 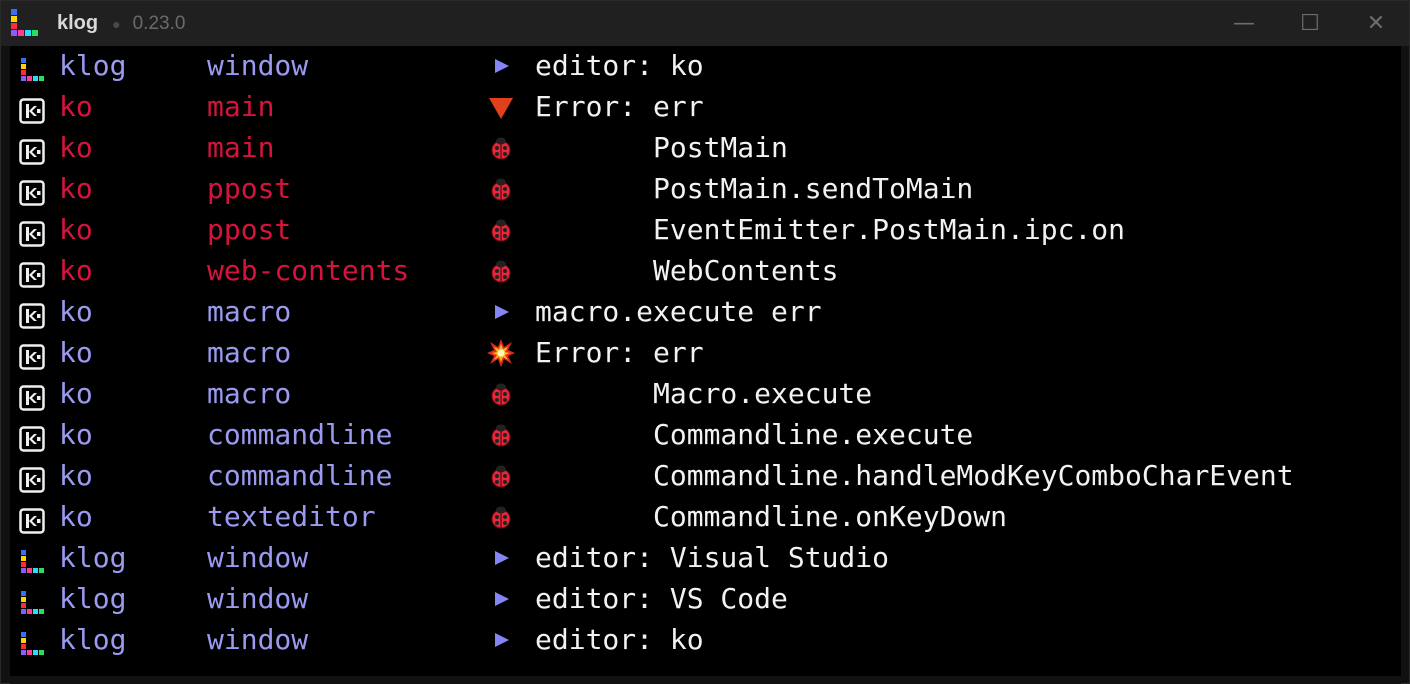 I want to click on log-row: ko macro Error: err, so click(x=705, y=352).